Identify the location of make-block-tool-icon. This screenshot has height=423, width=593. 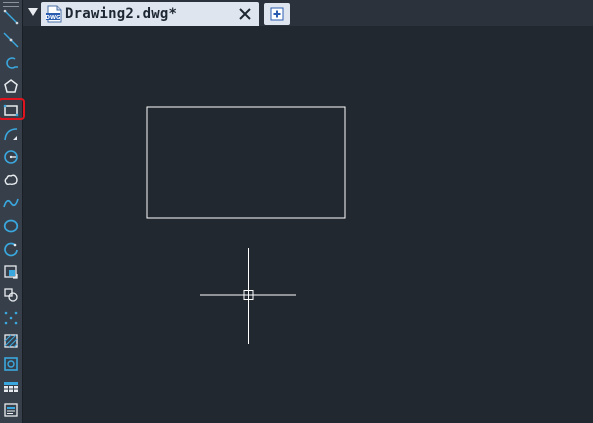
(11, 295).